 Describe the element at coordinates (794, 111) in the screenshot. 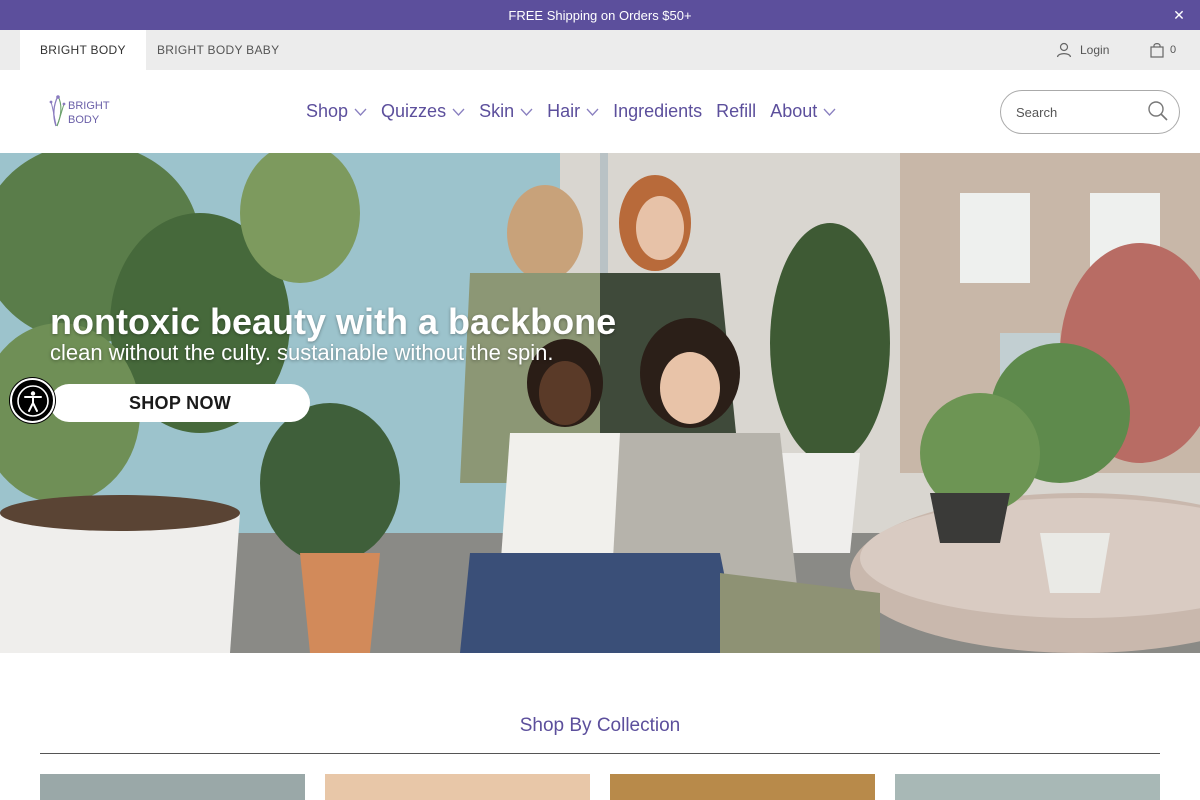

I see `nav-about-label: About` at that location.